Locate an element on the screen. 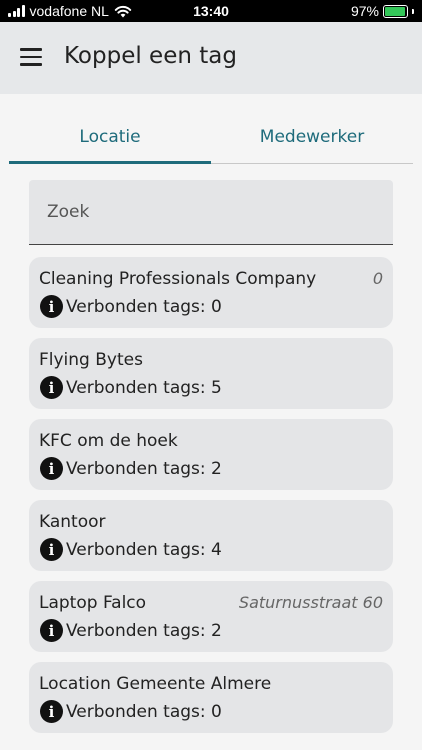  location-card: Flying Bytes i Verbonden tags: 5 is located at coordinates (211, 373).